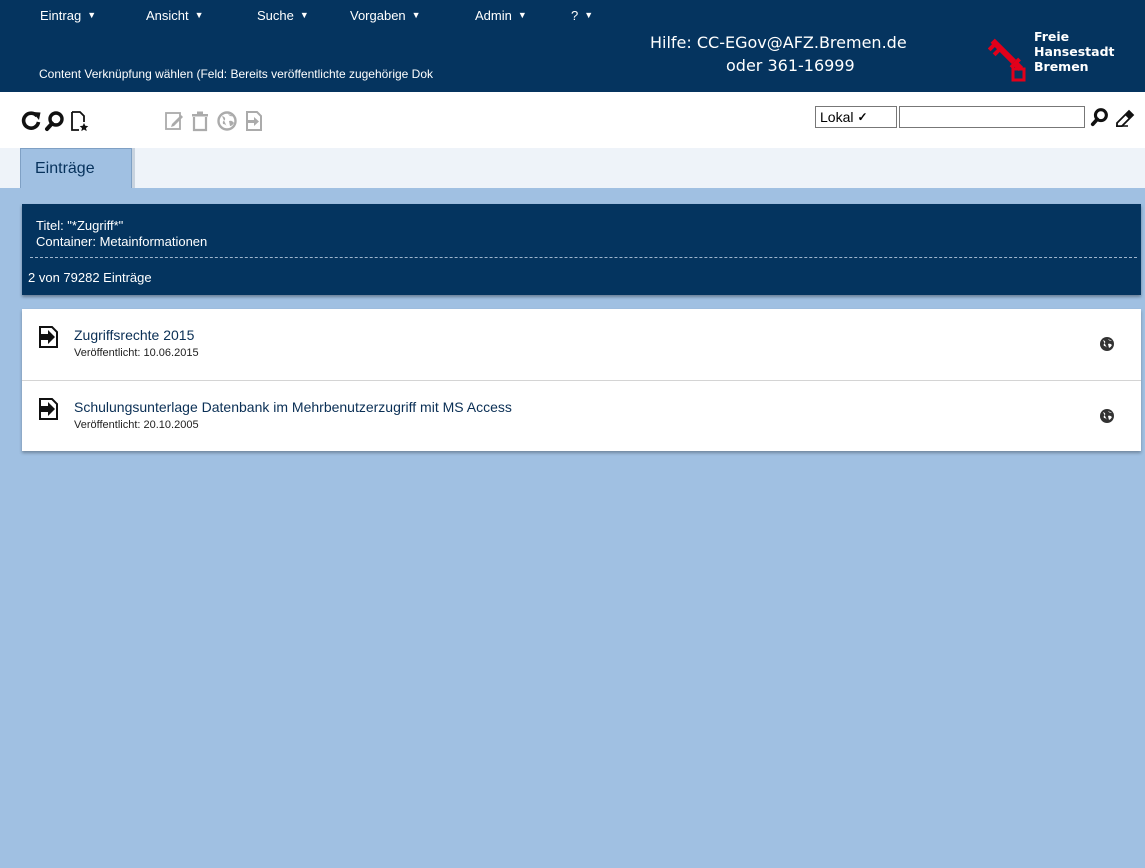  I want to click on container-filter: Container: Metainformationen, so click(122, 241).